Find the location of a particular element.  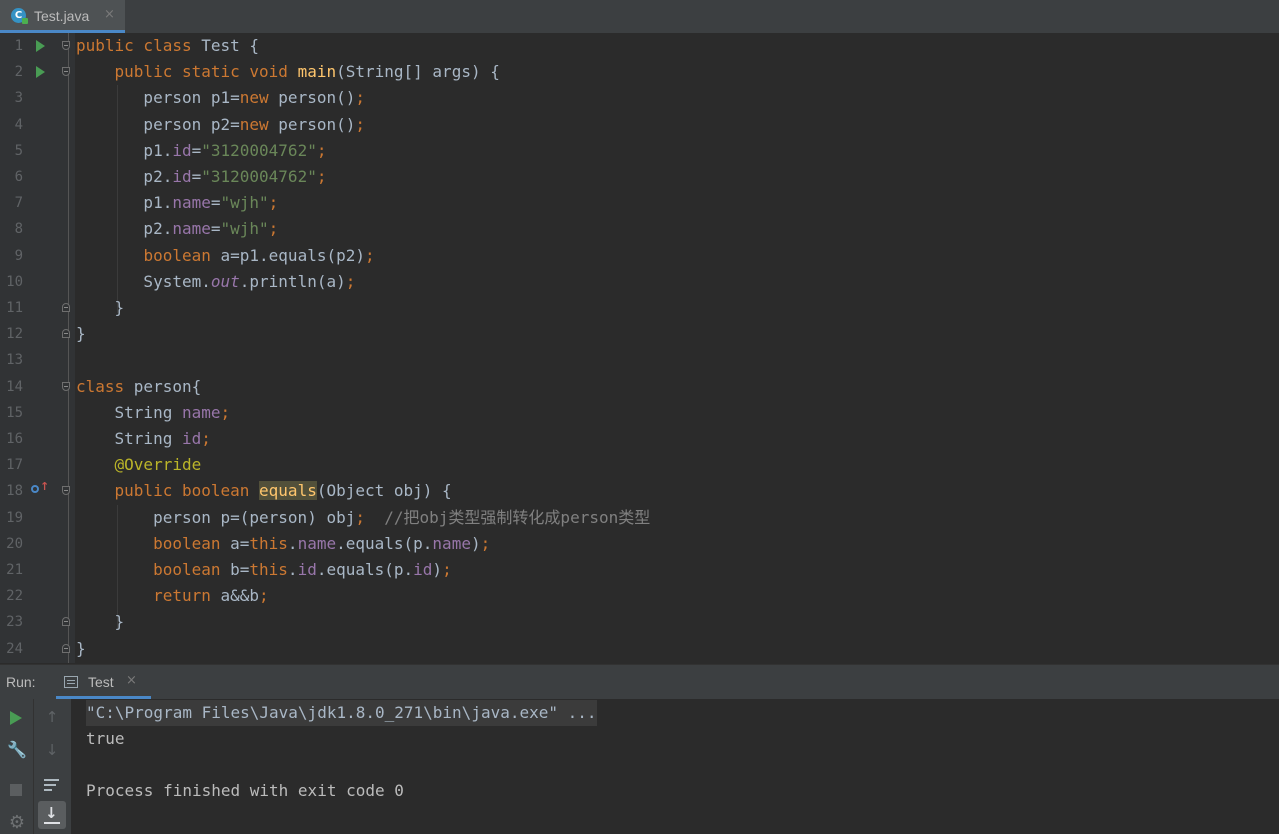

scroll-up-icon: ↑ is located at coordinates (52, 717).